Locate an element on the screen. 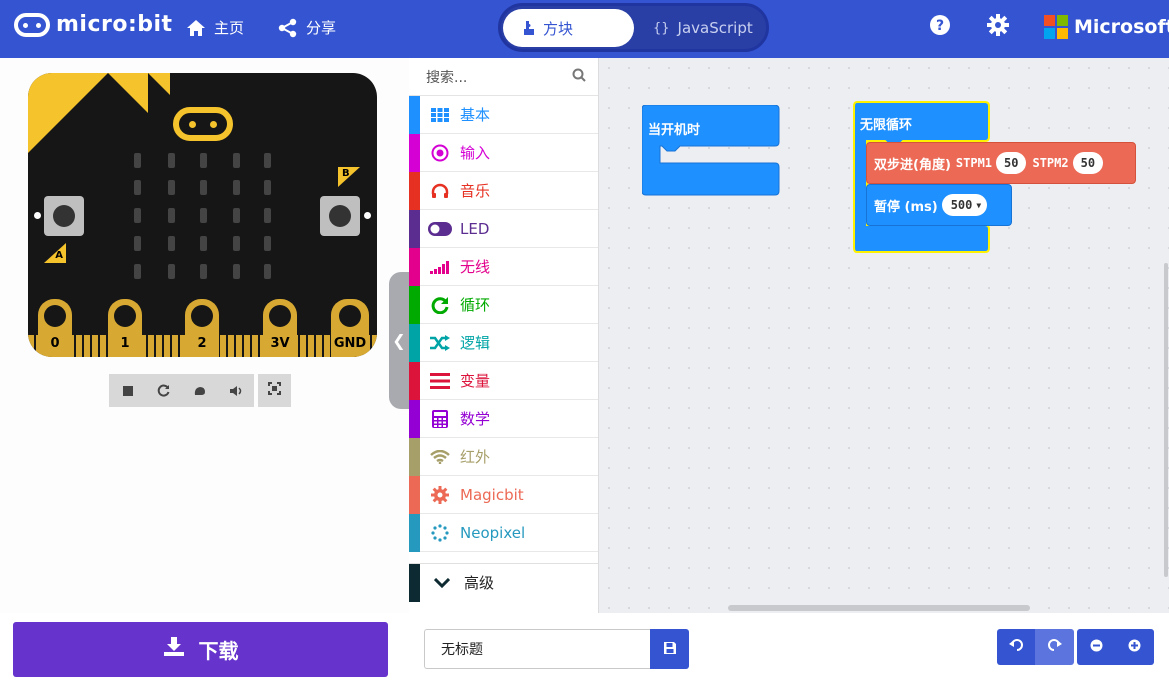  grid-icon is located at coordinates (440, 114).